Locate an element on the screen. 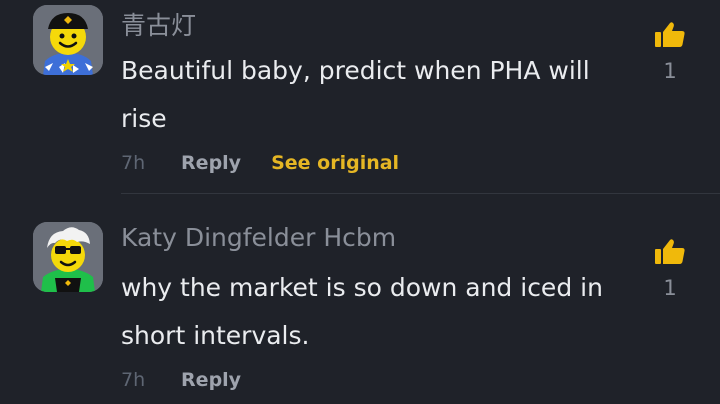 The width and height of the screenshot is (720, 404). see-original-button: See original is located at coordinates (335, 163).